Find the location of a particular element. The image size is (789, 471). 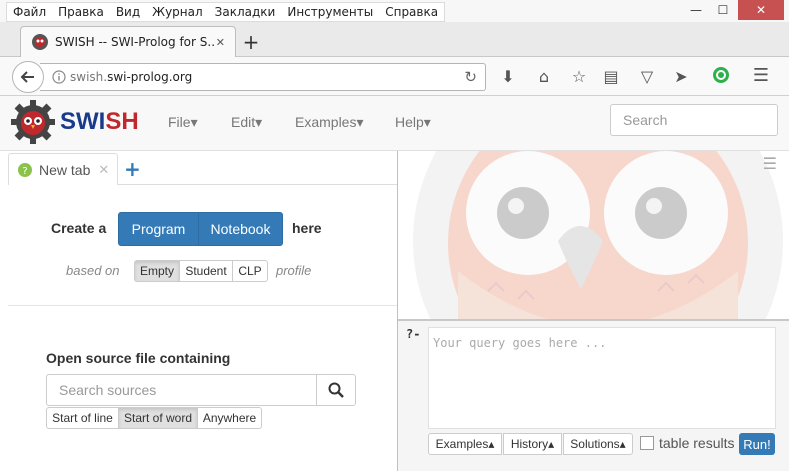

search-input: Search is located at coordinates (694, 120).